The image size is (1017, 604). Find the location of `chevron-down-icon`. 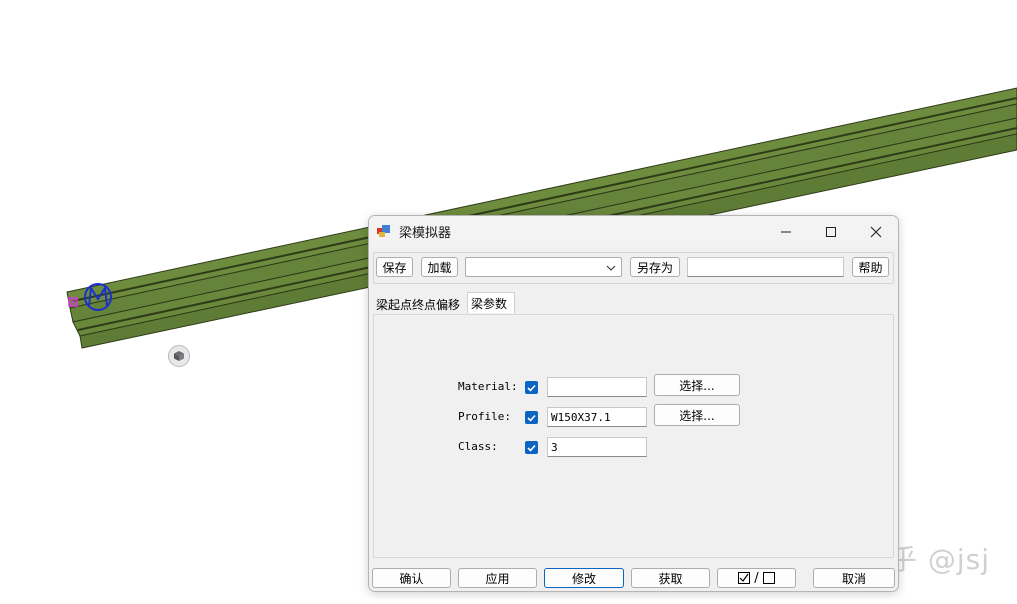

chevron-down-icon is located at coordinates (611, 268).